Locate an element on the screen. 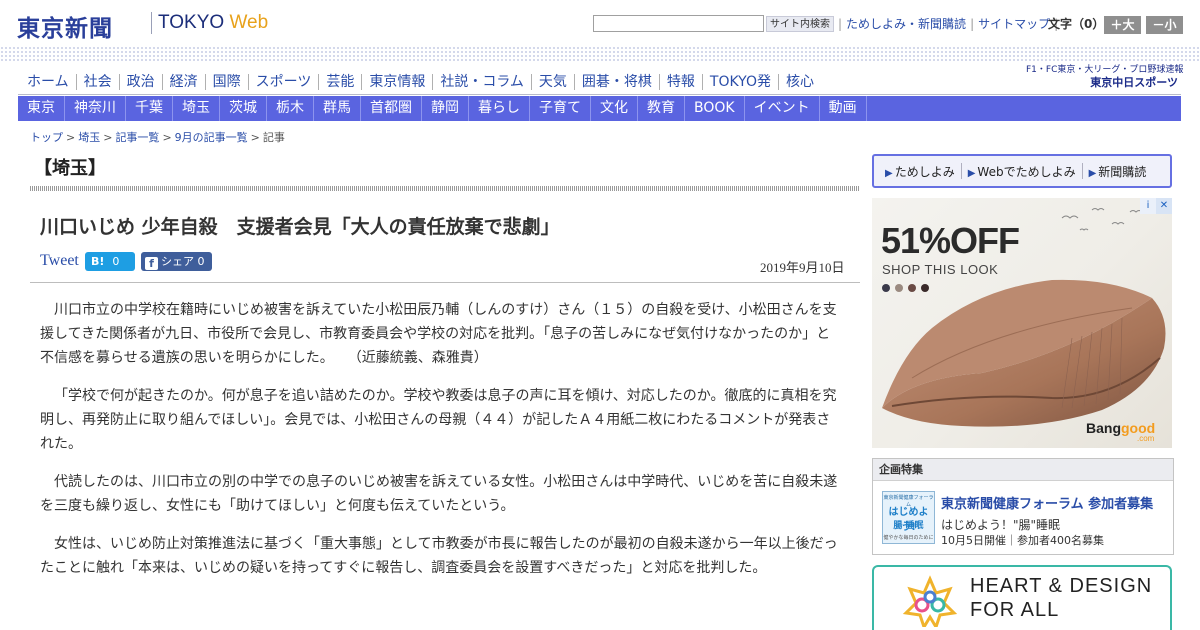 Image resolution: width=1200 pixels, height=630 pixels. heart-design-banner: HEART & DESIGN FOR ALL is located at coordinates (1022, 597).